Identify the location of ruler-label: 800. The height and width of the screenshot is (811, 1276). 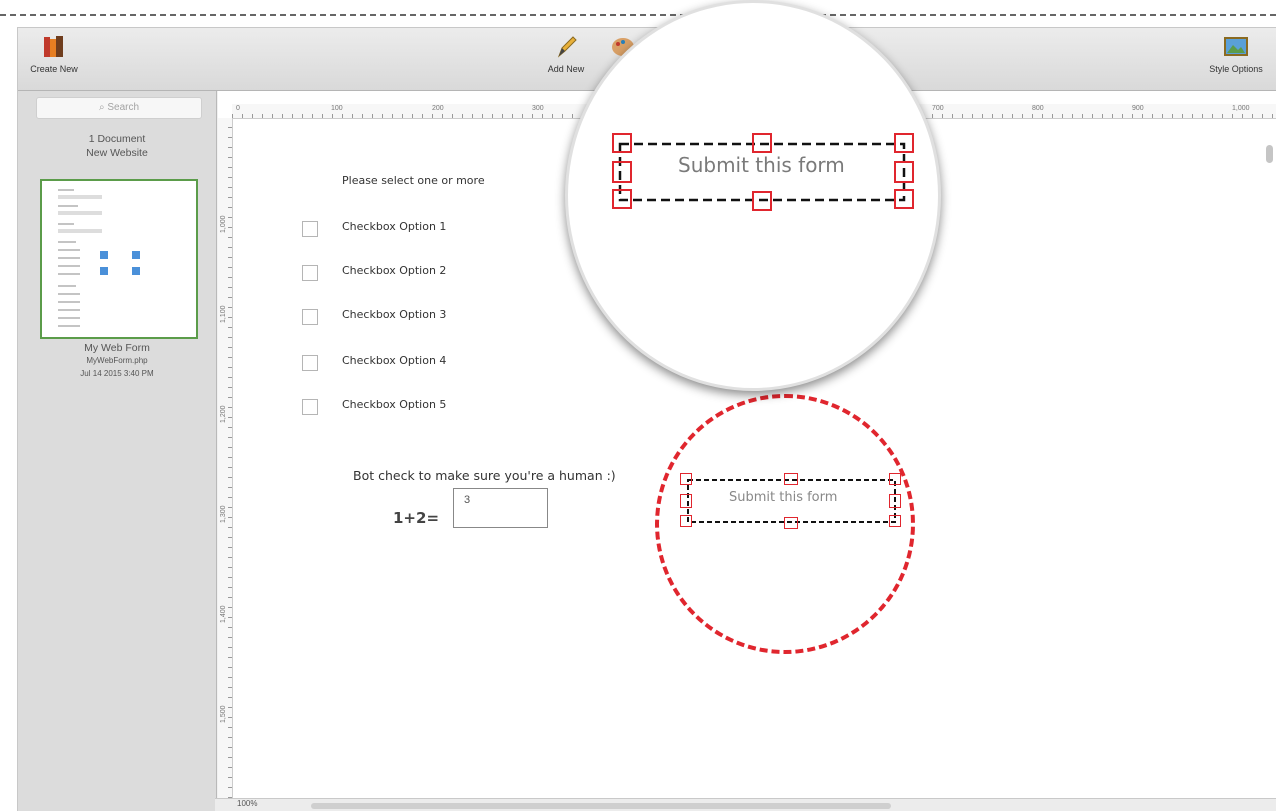
(1038, 108).